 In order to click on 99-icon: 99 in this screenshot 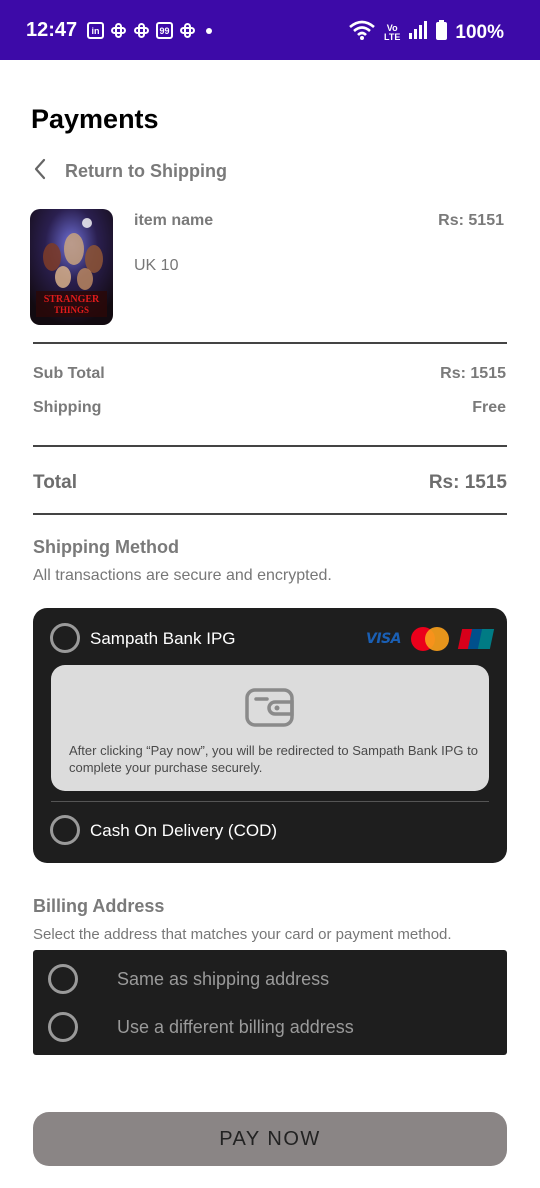, I will do `click(164, 30)`.